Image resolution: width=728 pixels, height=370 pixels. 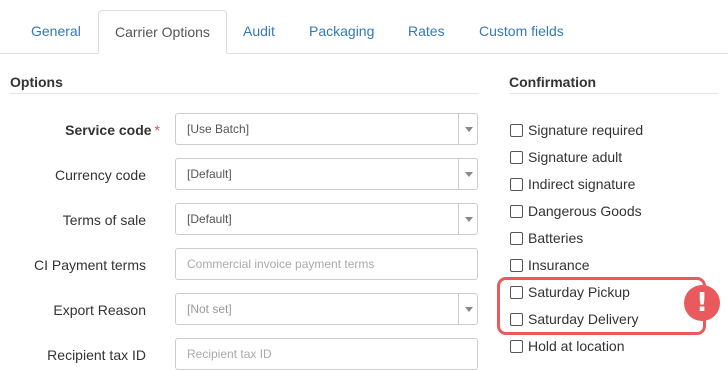 What do you see at coordinates (326, 129) in the screenshot?
I see `service-code-select: [Use Batch]` at bounding box center [326, 129].